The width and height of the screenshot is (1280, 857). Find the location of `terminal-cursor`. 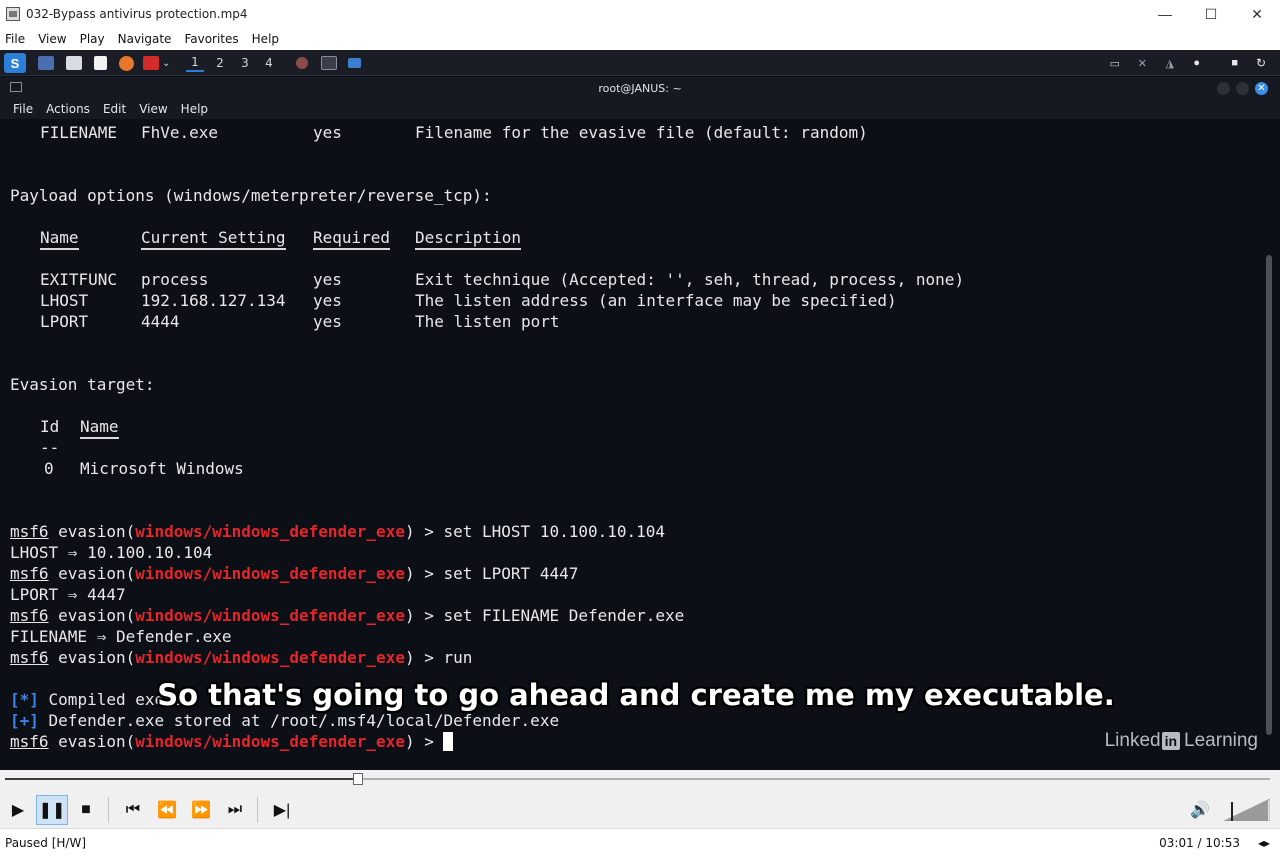

terminal-cursor is located at coordinates (448, 741).